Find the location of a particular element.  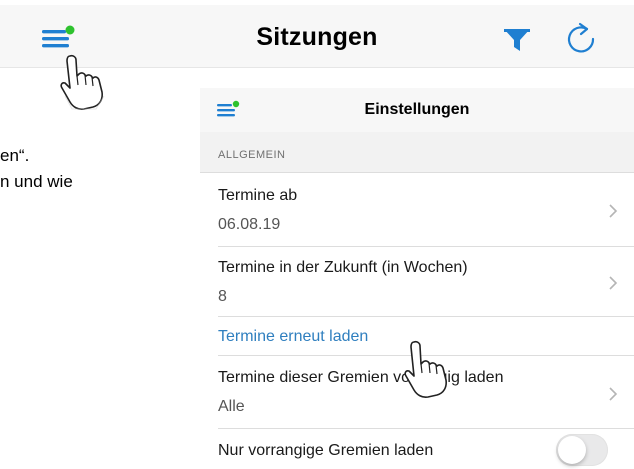

setting-value: Alle is located at coordinates (231, 406).